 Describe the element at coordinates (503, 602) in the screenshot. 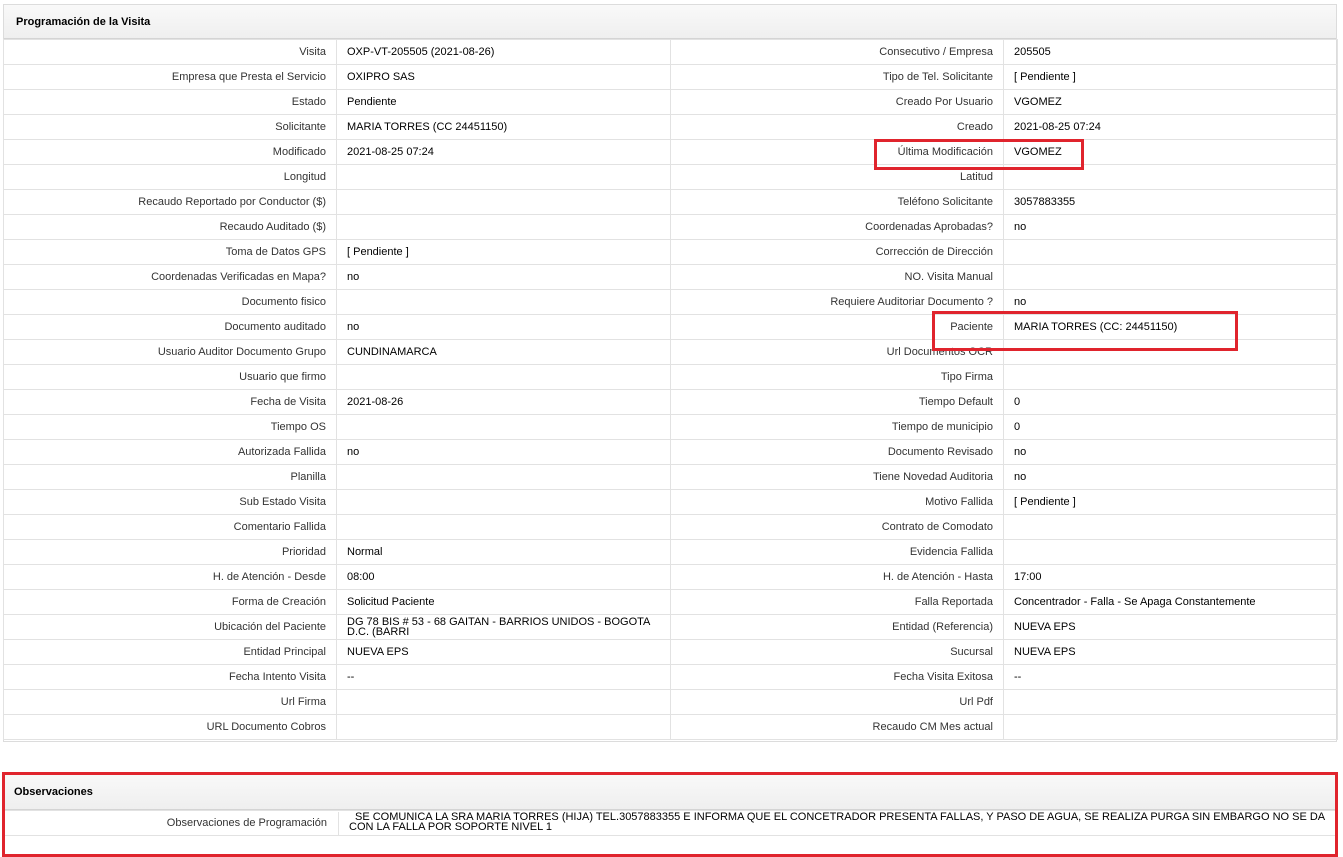

I see `field-value: Solicitud Paciente` at that location.